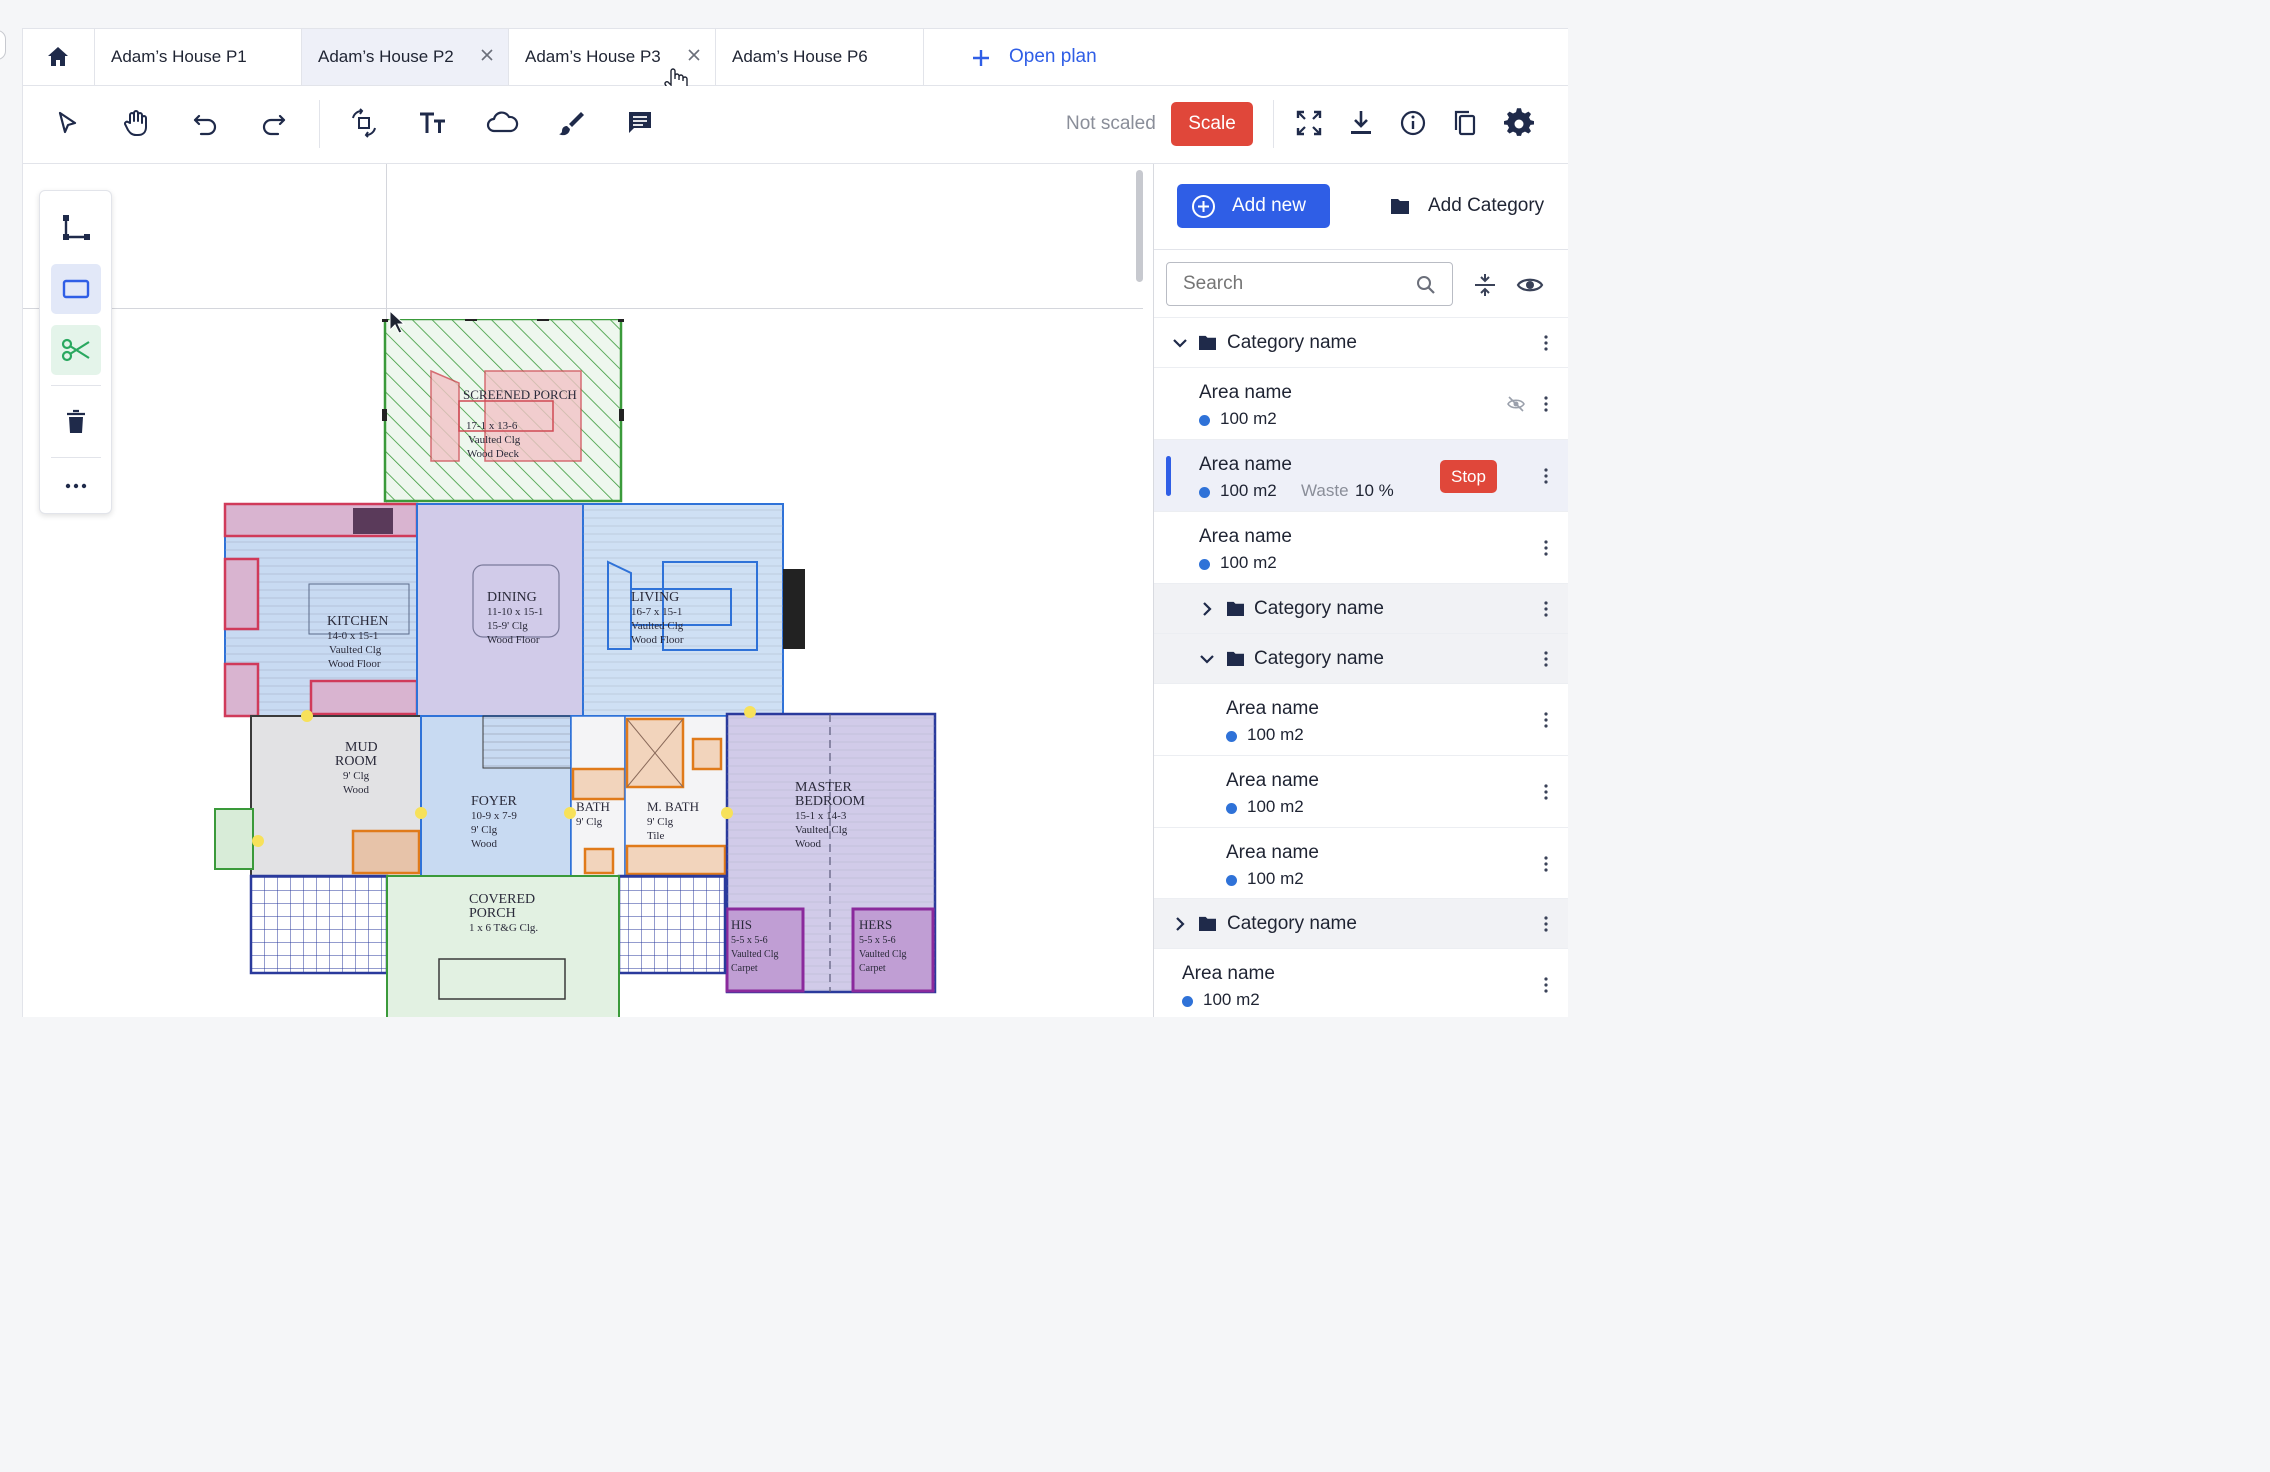 The width and height of the screenshot is (2270, 1472). I want to click on mud-room-area, so click(318, 796).